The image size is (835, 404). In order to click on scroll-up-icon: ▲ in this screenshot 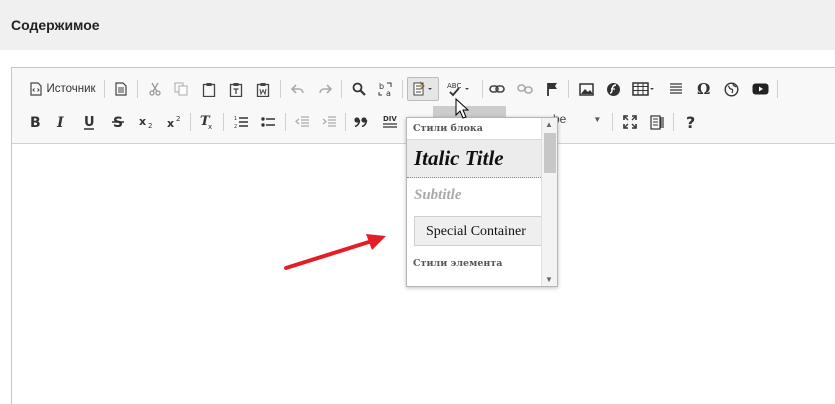, I will do `click(549, 124)`.